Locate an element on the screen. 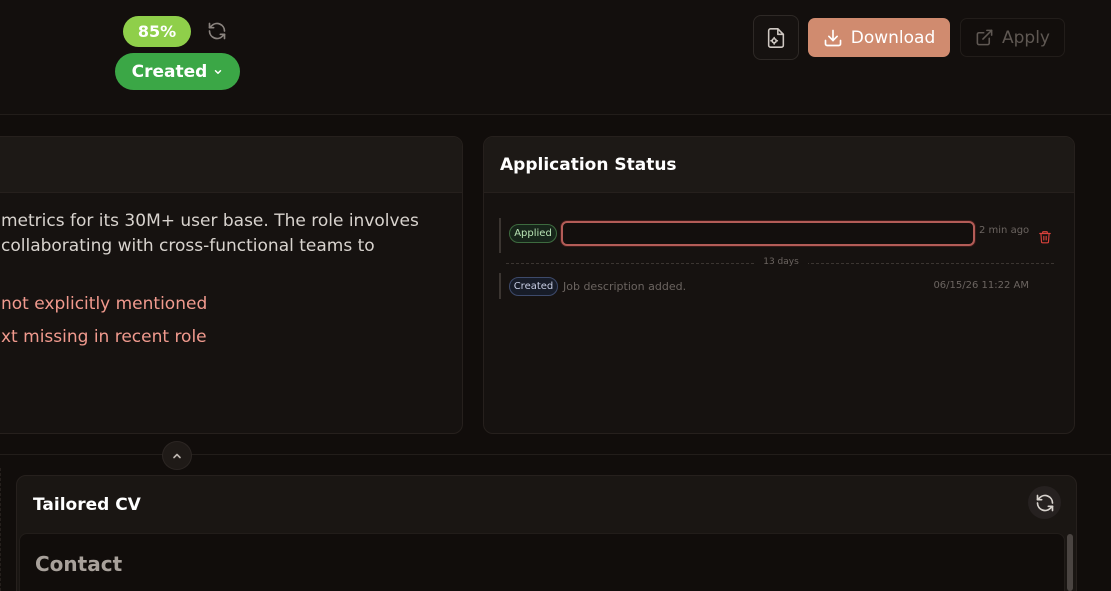  download-button-label: Download is located at coordinates (893, 37).